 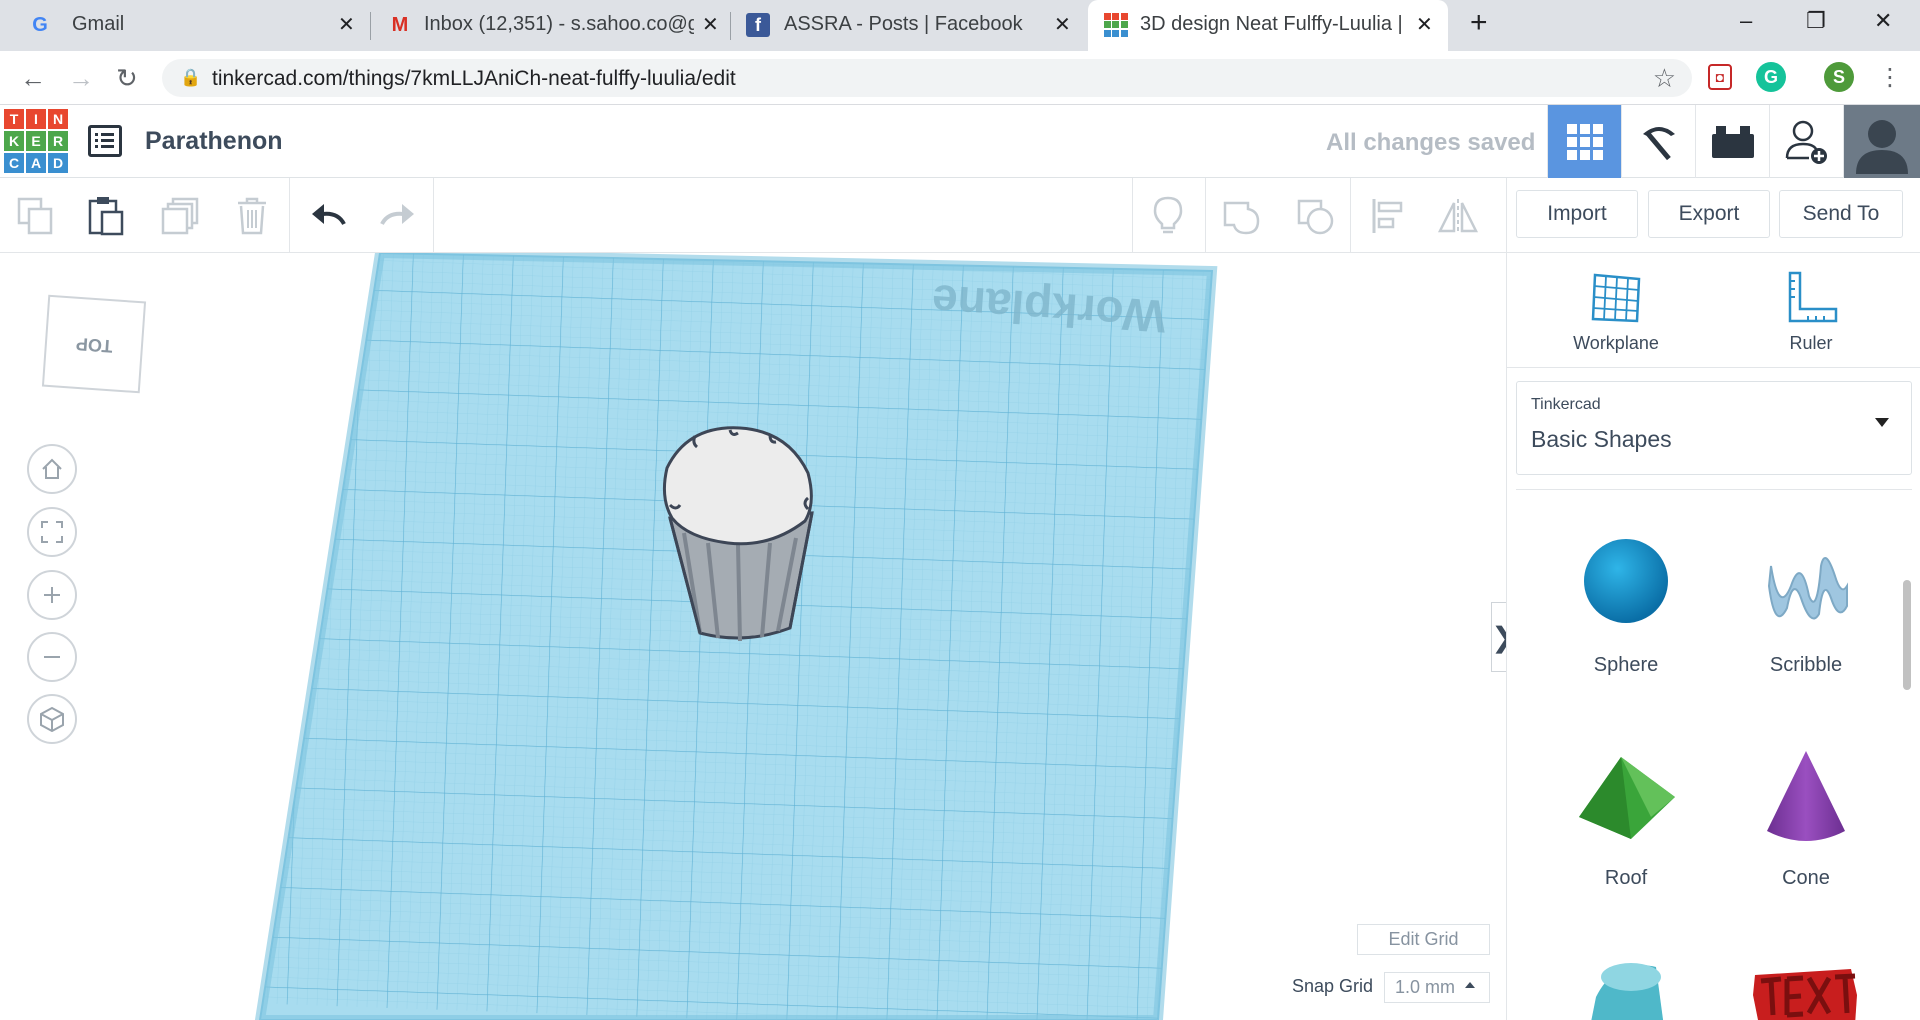 I want to click on lock-icon: 🔒, so click(x=191, y=77).